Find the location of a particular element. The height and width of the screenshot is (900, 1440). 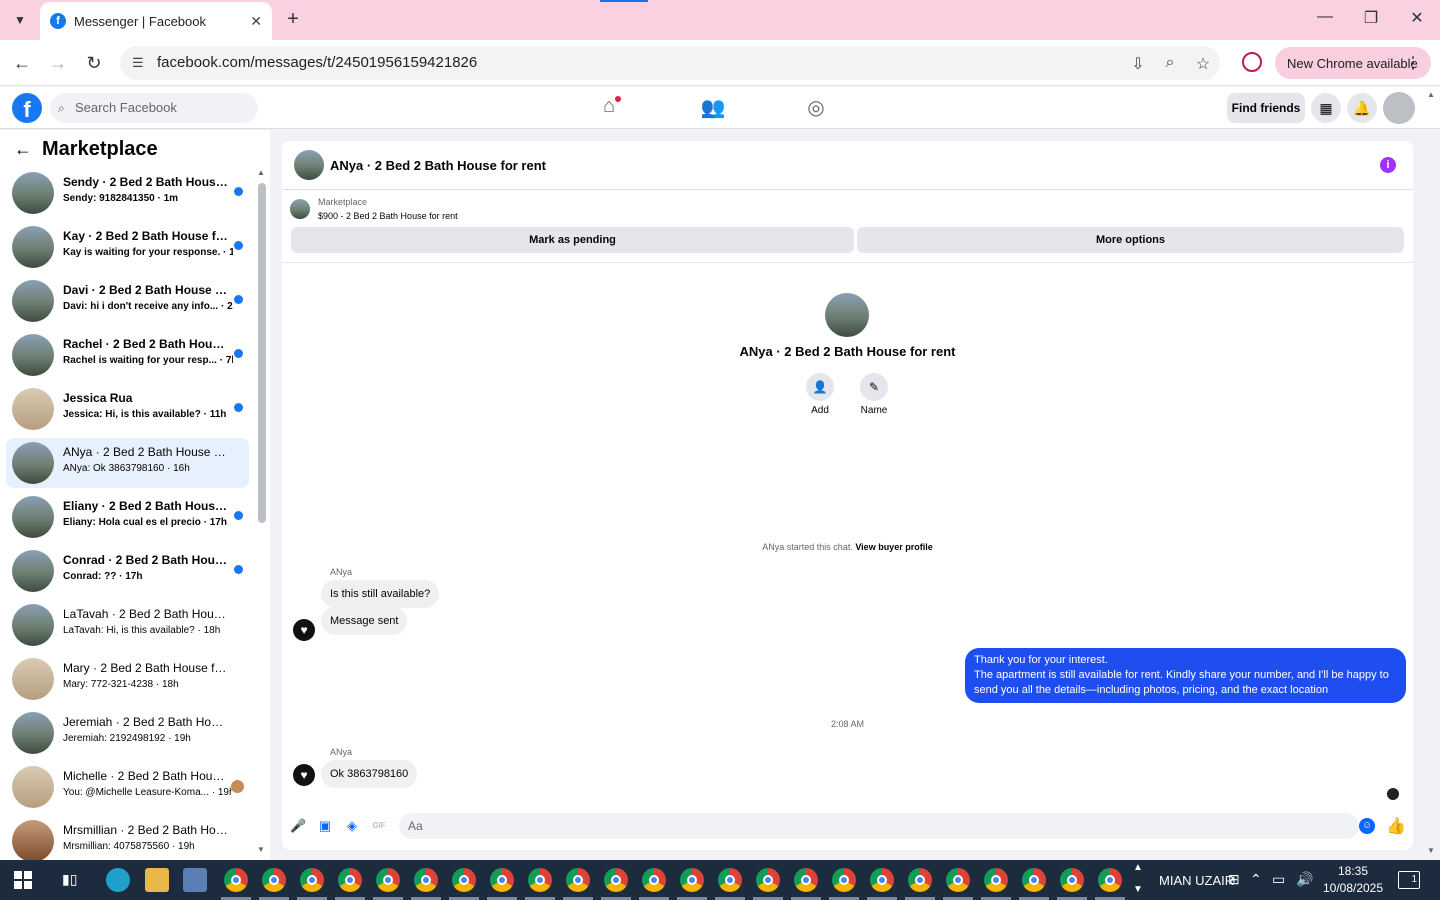

incoming-message: Message sent is located at coordinates (364, 621).